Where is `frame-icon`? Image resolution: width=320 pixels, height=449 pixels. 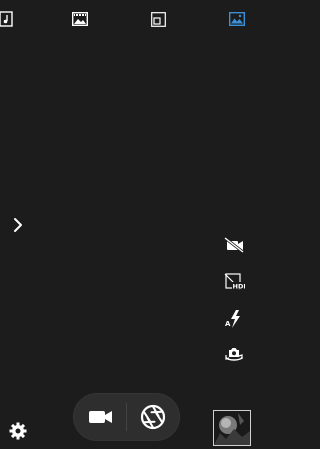 frame-icon is located at coordinates (158, 19).